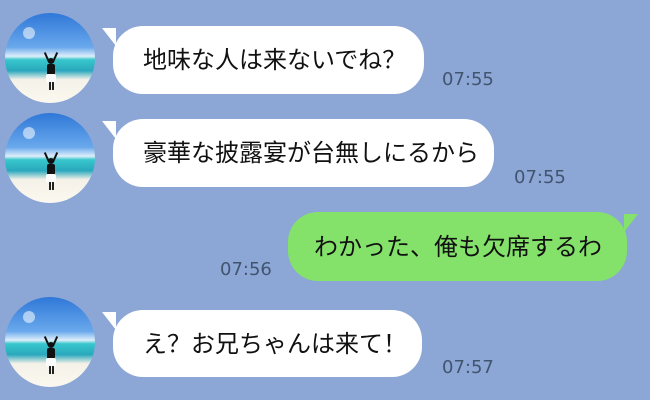 Image resolution: width=650 pixels, height=400 pixels. Describe the element at coordinates (275, 60) in the screenshot. I see `message-text: 地味な人は来ないでね？` at that location.